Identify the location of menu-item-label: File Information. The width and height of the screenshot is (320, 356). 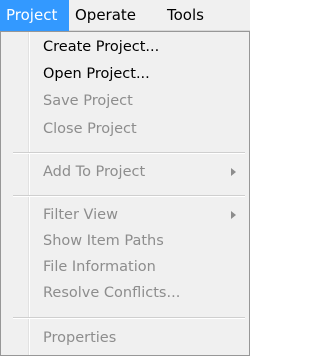
(99, 267).